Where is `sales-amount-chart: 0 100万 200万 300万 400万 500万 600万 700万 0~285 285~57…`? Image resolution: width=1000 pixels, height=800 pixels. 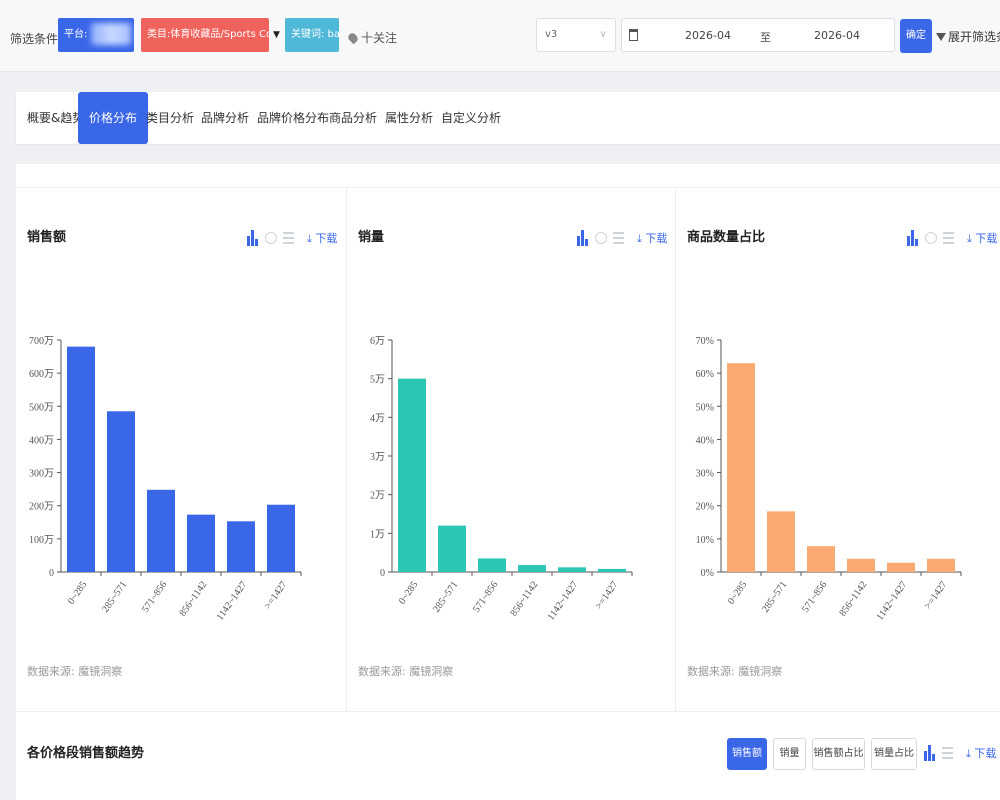 sales-amount-chart: 0 100万 200万 300万 400万 500万 600万 700万 0~285 285~57… is located at coordinates (165, 479).